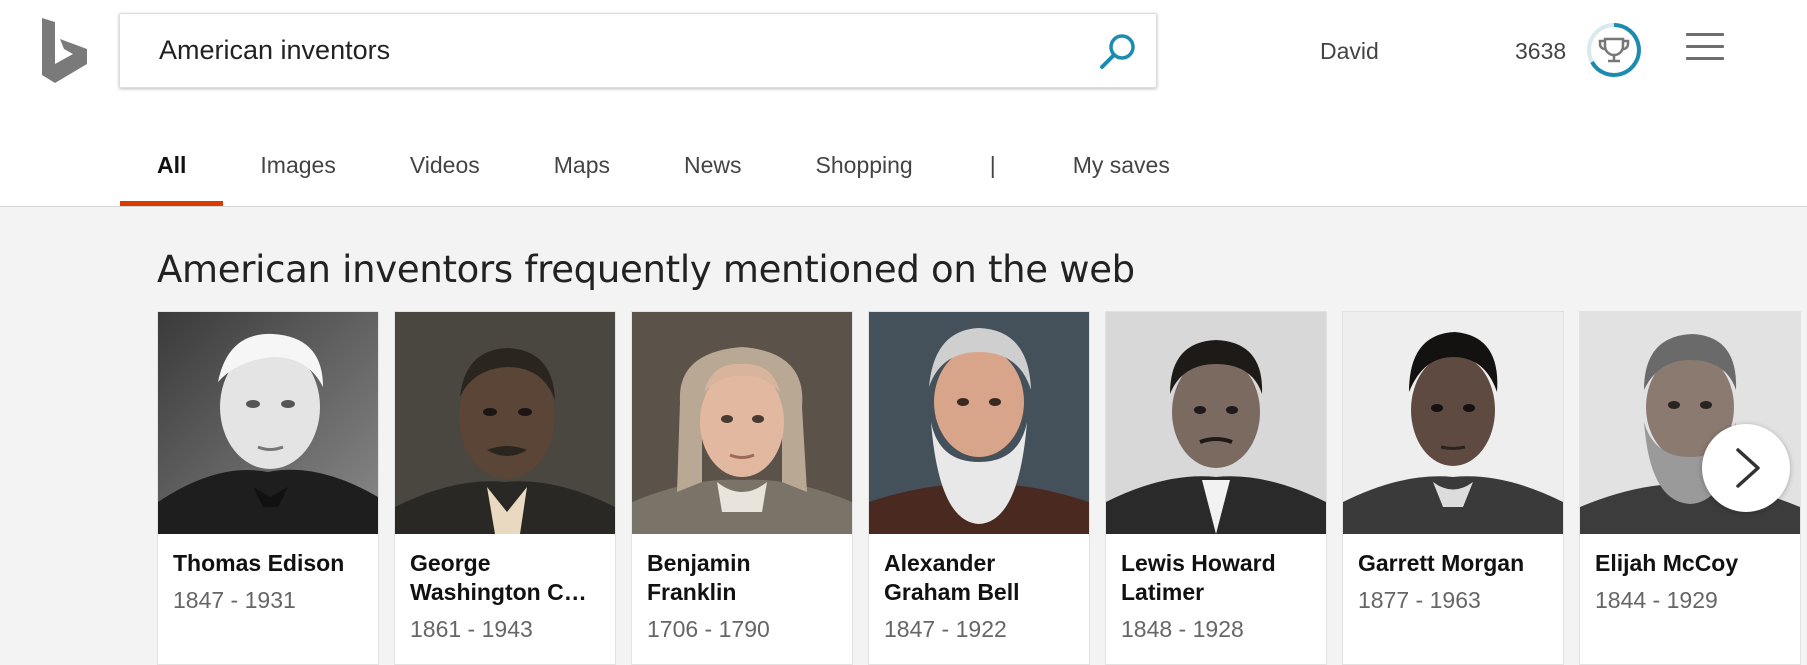 This screenshot has width=1807, height=665. I want to click on inventor-name: Alexander Graham Bell, so click(952, 577).